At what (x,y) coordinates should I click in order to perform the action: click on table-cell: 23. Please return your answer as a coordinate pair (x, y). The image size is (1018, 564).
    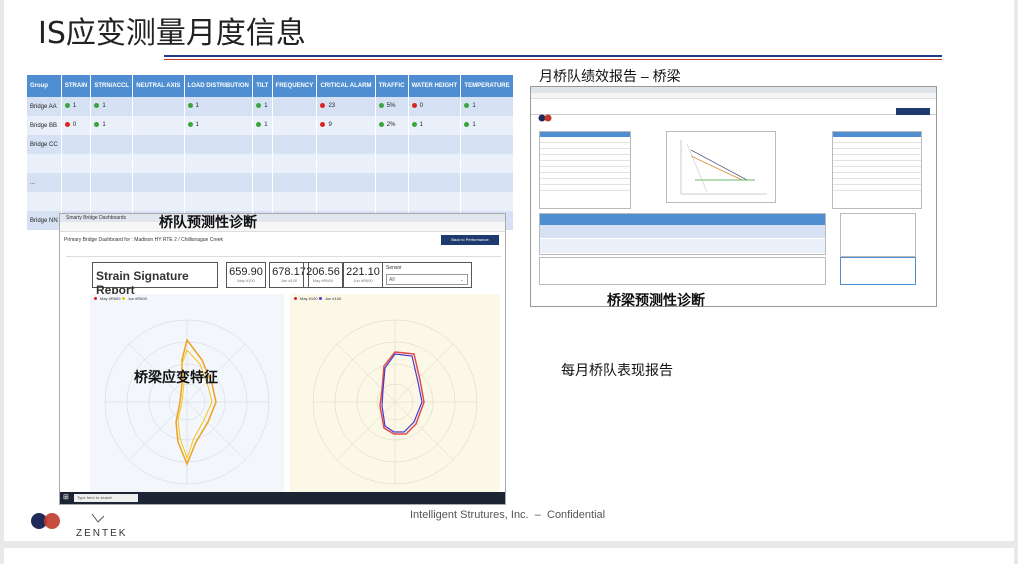
    Looking at the image, I should click on (346, 106).